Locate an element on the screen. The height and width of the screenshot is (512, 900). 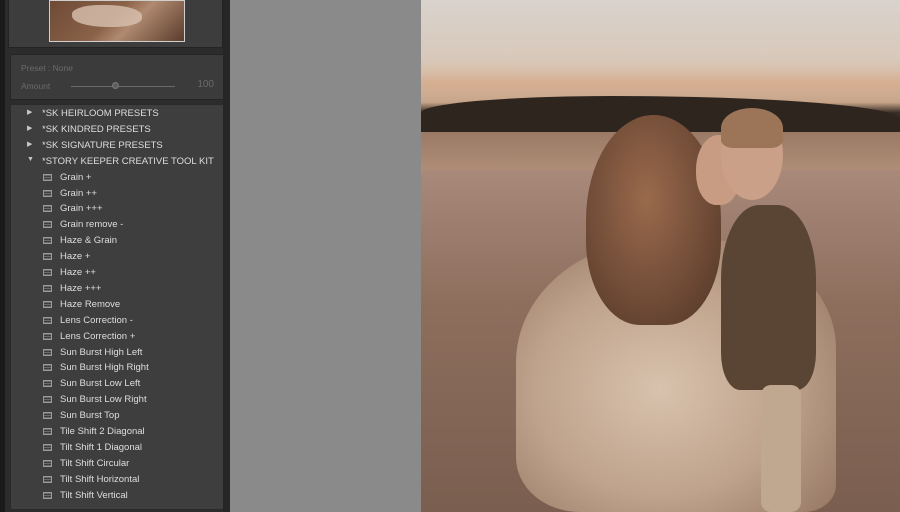
preset-item: Grain ++ is located at coordinates (117, 195).